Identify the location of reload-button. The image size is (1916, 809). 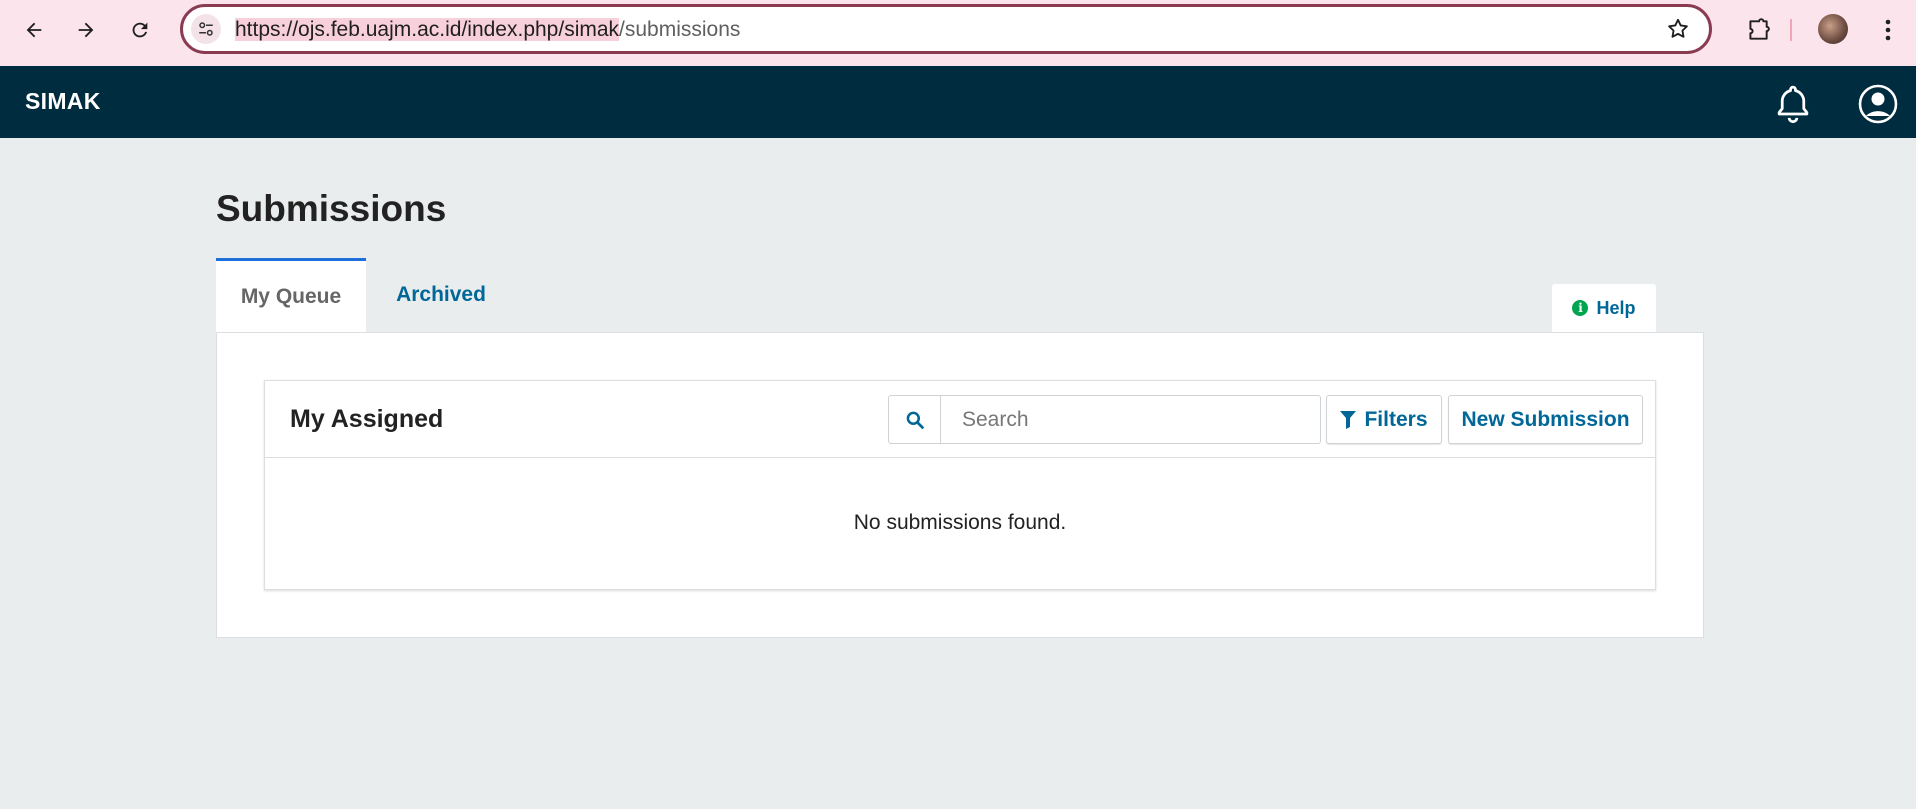
(140, 30).